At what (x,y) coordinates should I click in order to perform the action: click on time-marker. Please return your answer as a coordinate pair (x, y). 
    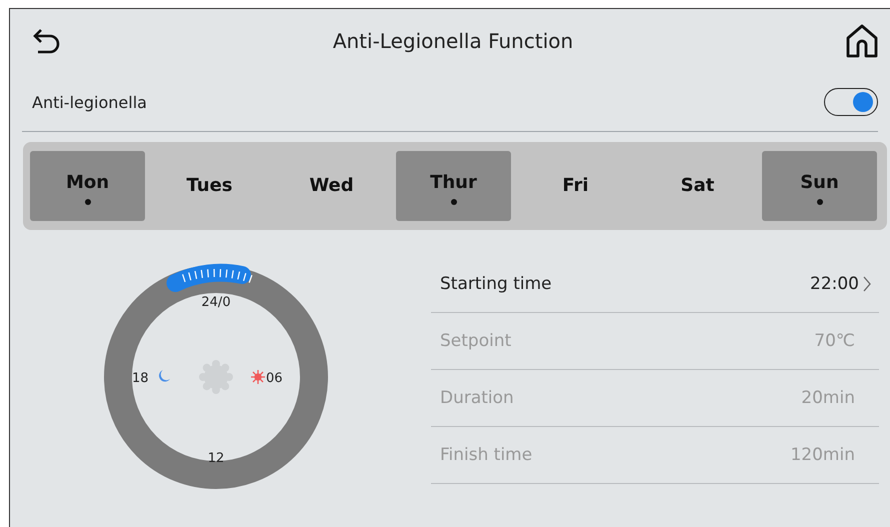
    Looking at the image, I should click on (209, 278).